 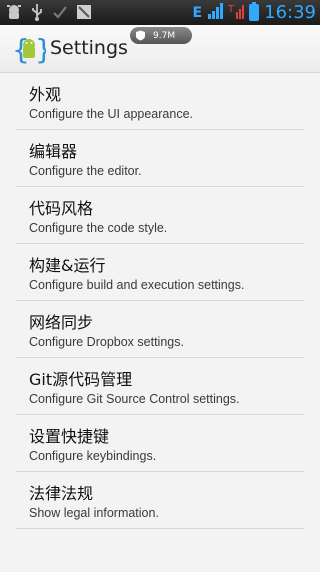 What do you see at coordinates (69, 436) in the screenshot?
I see `settings-item-title: 设置快捷键` at bounding box center [69, 436].